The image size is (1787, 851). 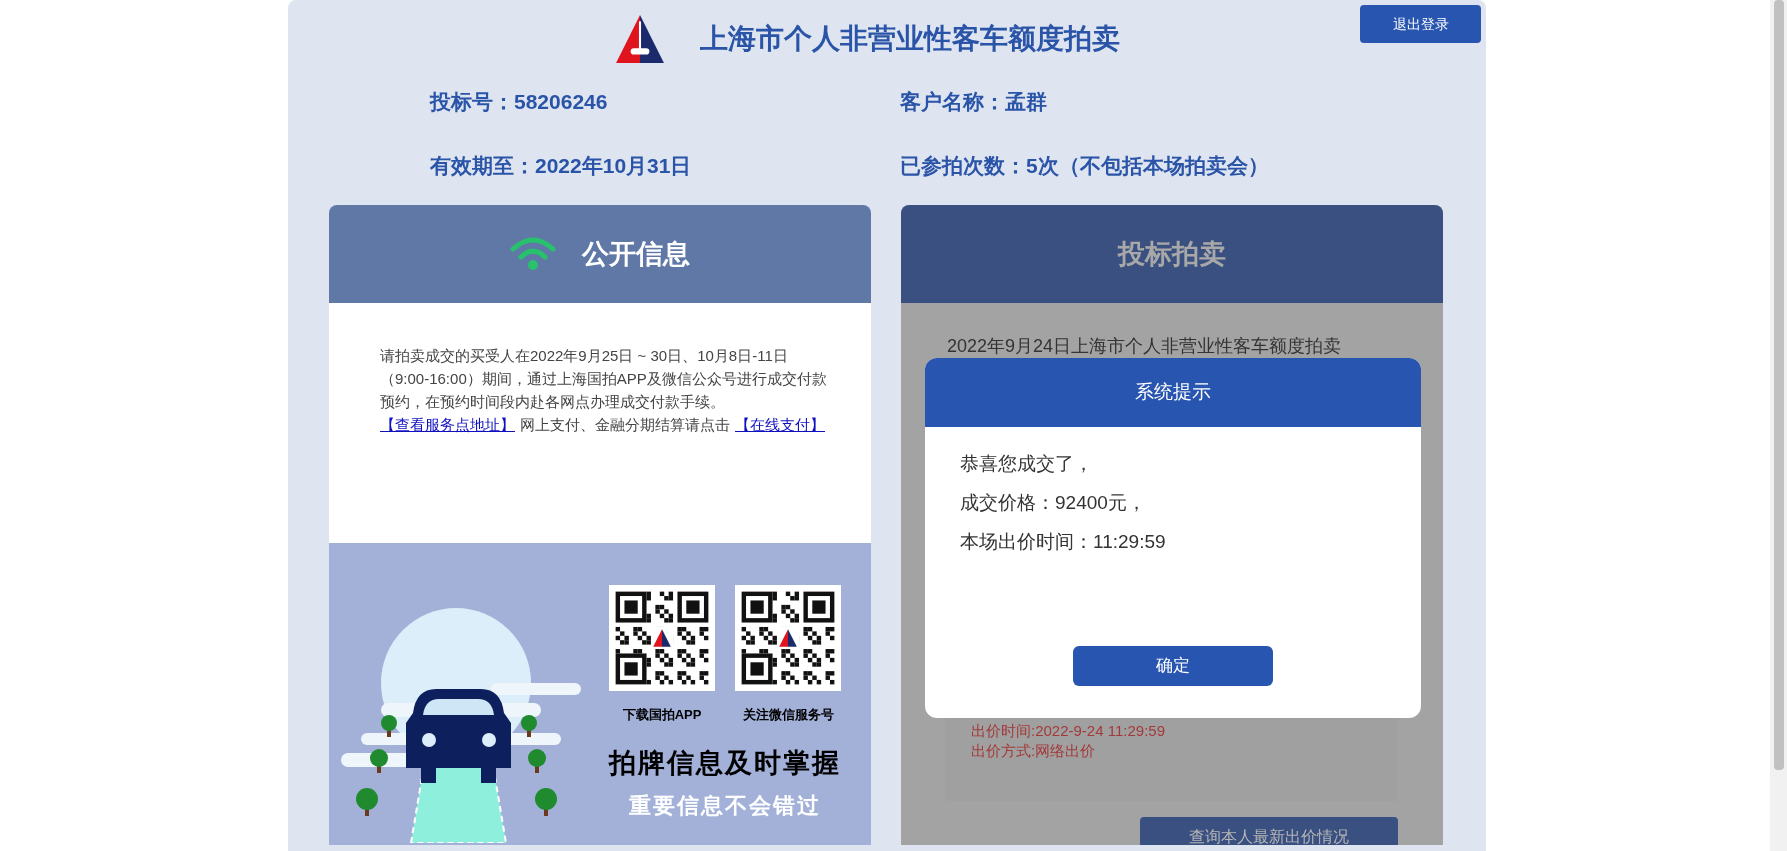 I want to click on qr-caption: 关注微信服务号, so click(x=788, y=715).